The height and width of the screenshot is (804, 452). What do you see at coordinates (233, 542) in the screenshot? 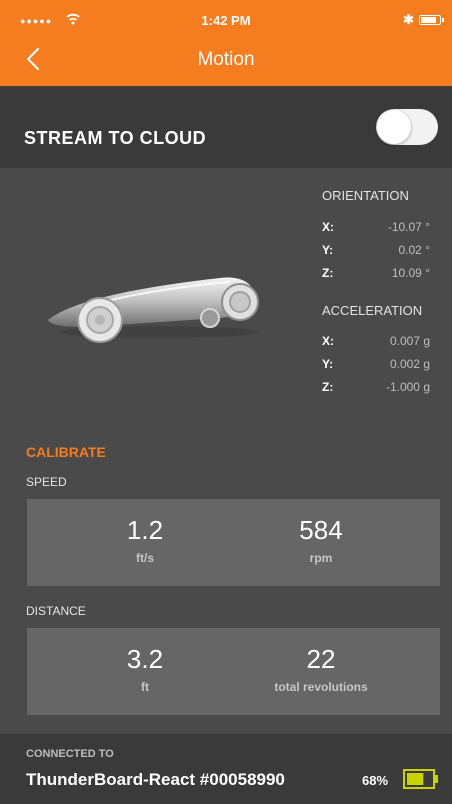
I see `speed-card: 1.2 ft/s 584 rpm` at bounding box center [233, 542].